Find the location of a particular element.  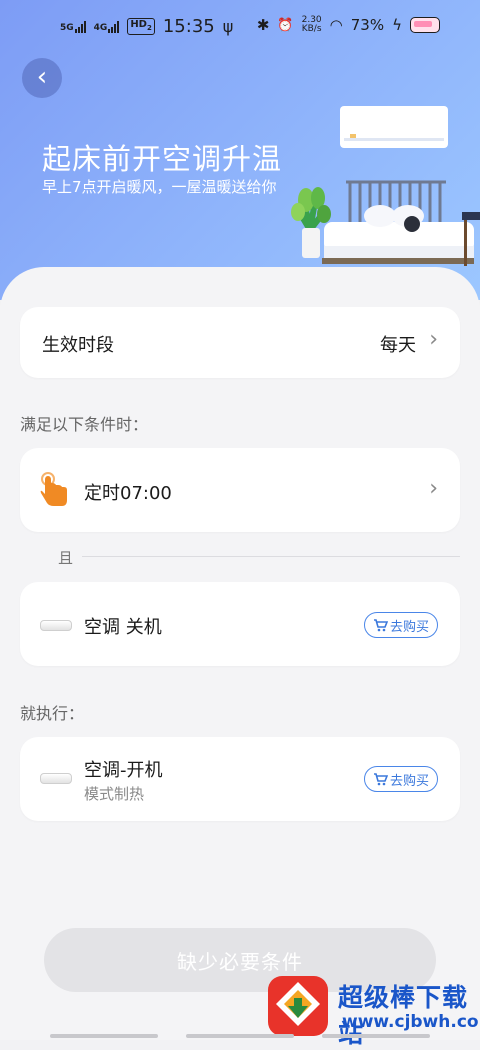

and-separator-label: 且 is located at coordinates (66, 558).